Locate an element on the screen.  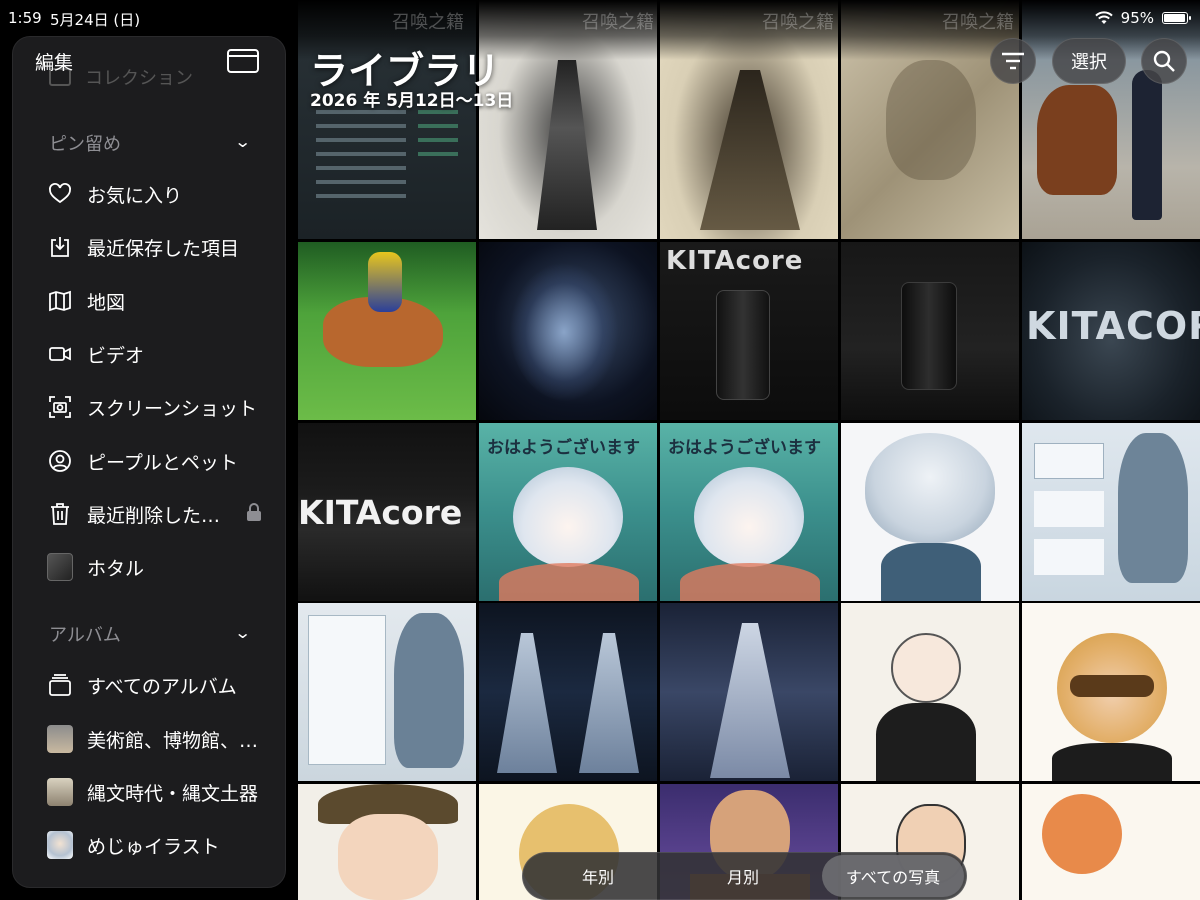
status-date: 5月24日 (日) is located at coordinates (95, 20).